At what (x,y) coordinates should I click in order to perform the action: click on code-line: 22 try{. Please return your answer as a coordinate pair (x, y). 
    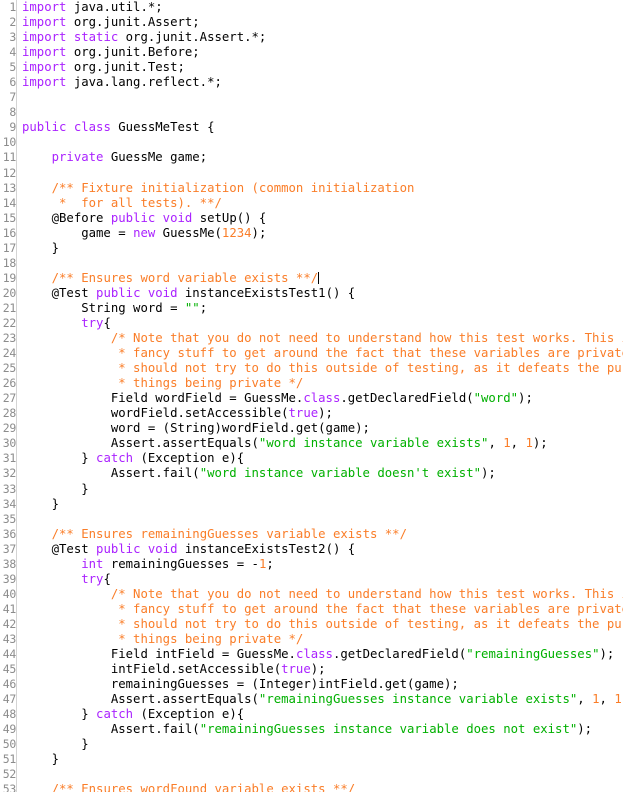
    Looking at the image, I should click on (311, 323).